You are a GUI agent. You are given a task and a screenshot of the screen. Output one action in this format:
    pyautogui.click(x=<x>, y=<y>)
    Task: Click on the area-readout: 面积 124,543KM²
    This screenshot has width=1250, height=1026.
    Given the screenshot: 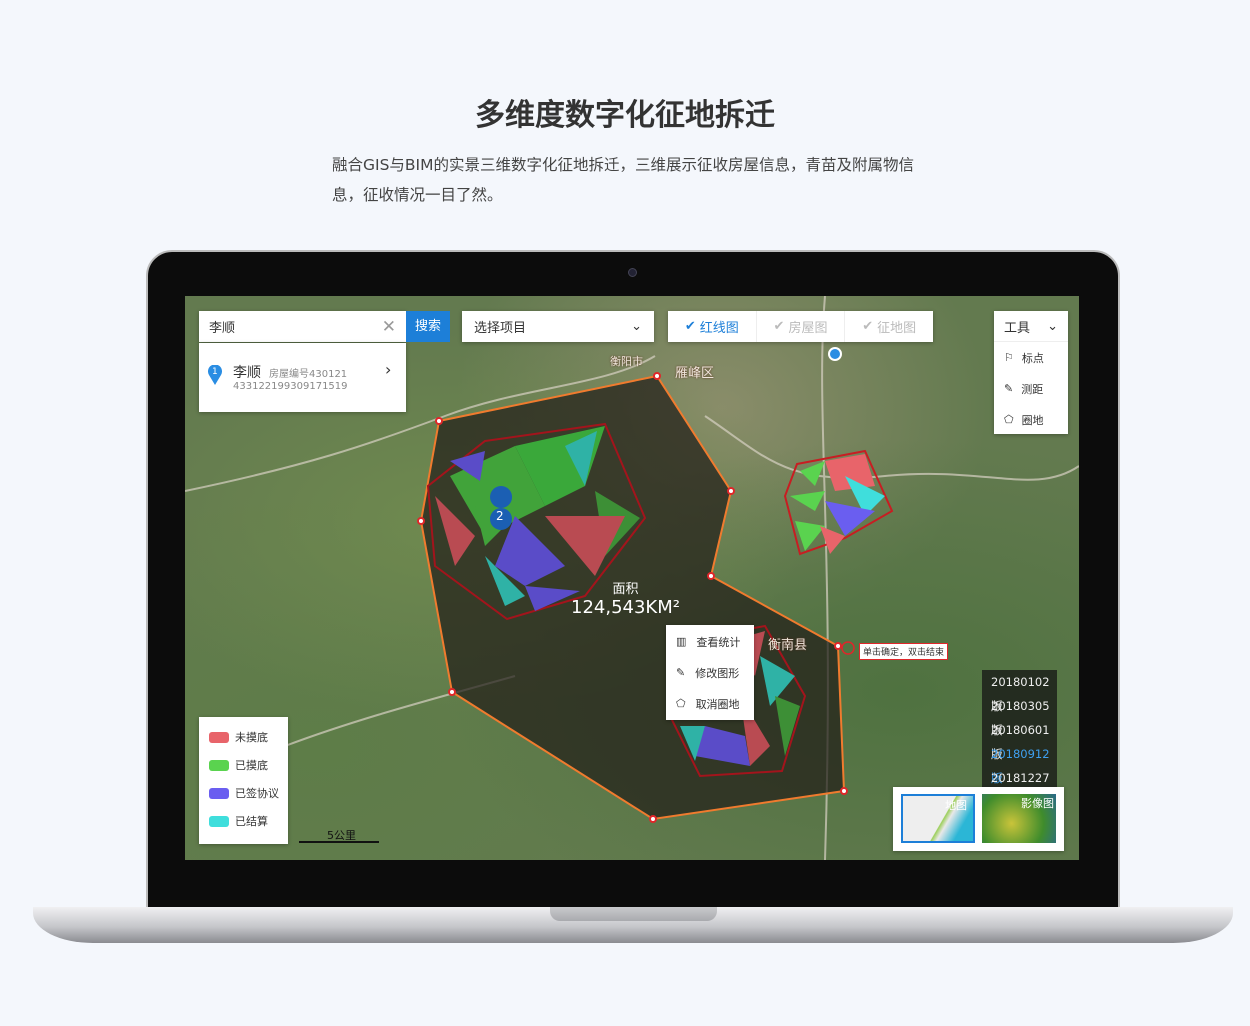 What is the action you would take?
    pyautogui.click(x=625, y=598)
    